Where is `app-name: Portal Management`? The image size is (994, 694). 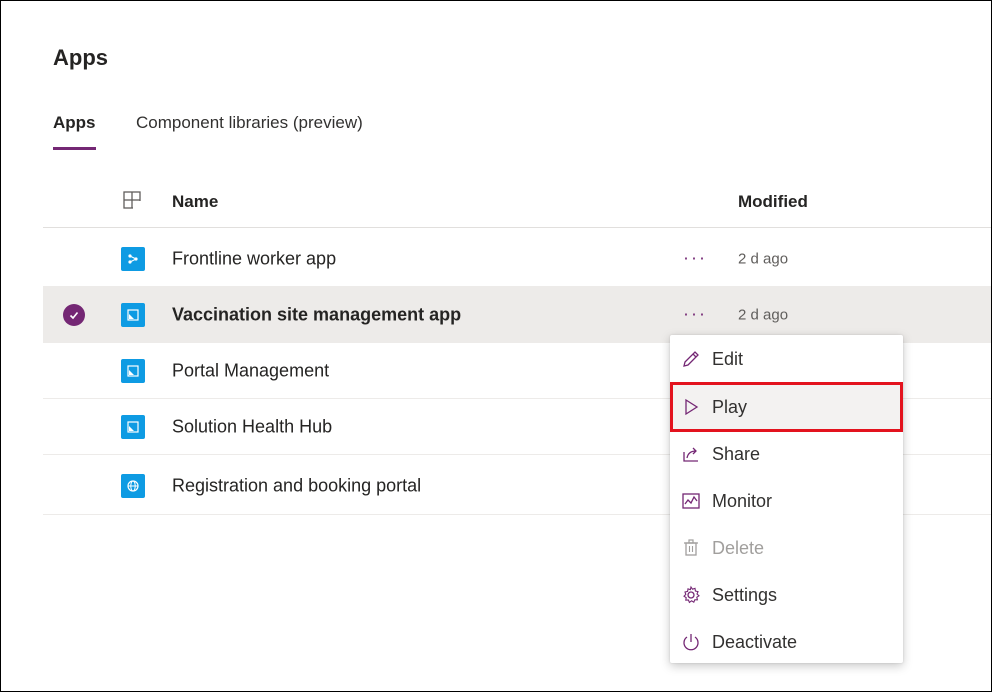
app-name: Portal Management is located at coordinates (250, 370).